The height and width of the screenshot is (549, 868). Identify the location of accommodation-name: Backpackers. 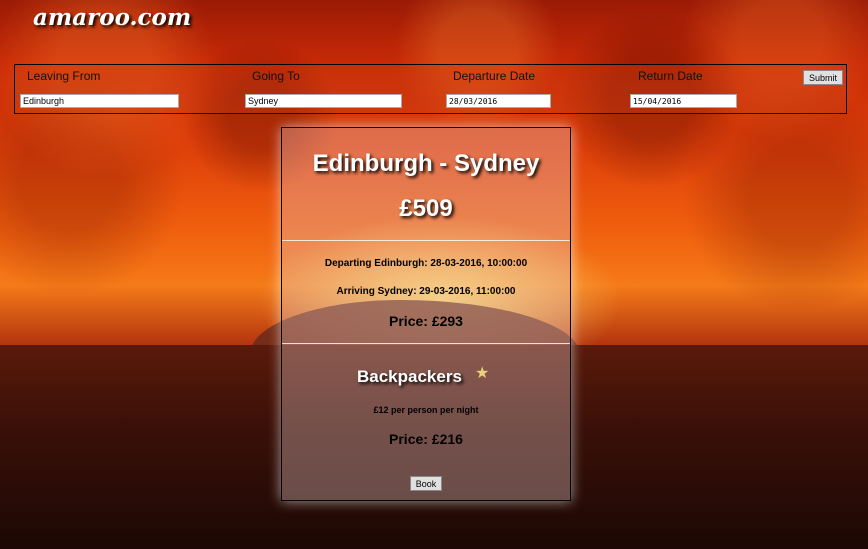
(409, 376).